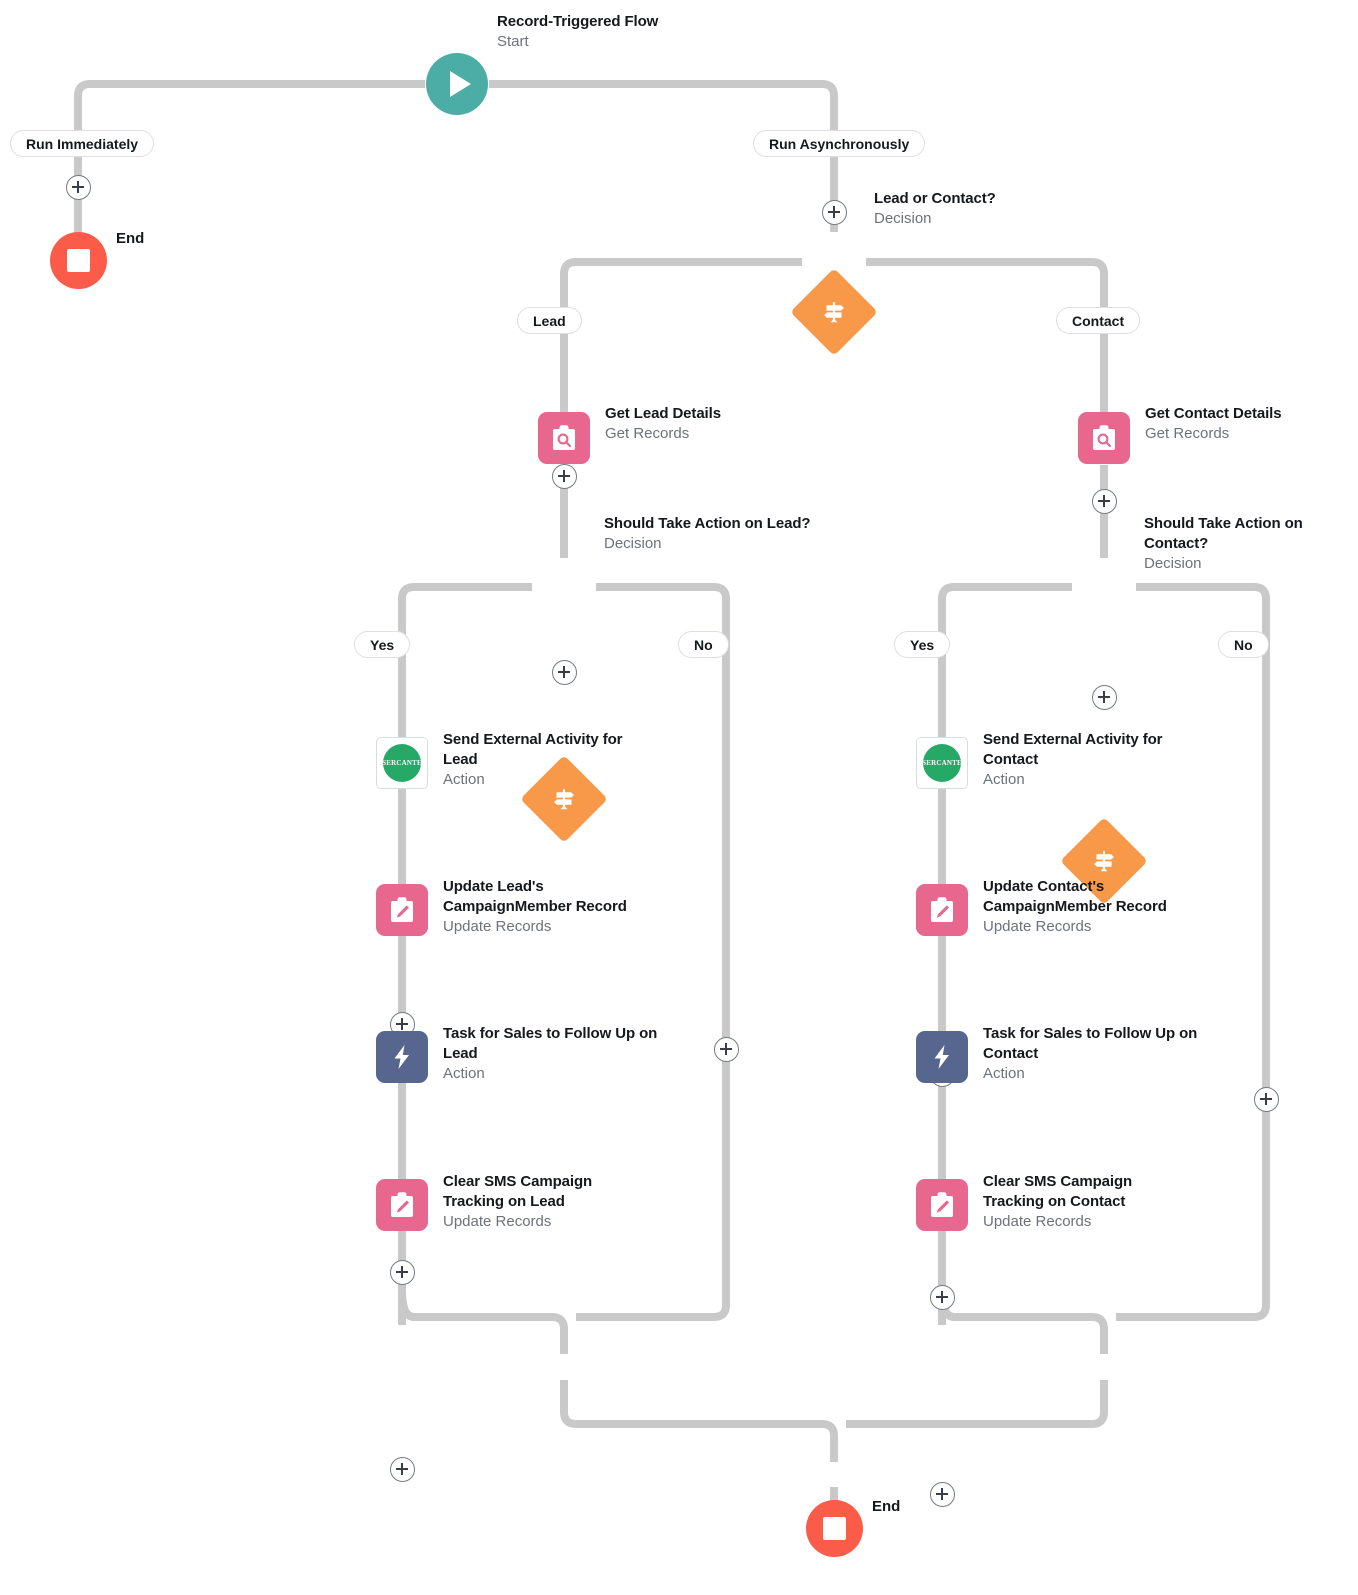 This screenshot has width=1358, height=1595. Describe the element at coordinates (1223, 533) in the screenshot. I see `node-title: Should Take Action on Contact?` at that location.